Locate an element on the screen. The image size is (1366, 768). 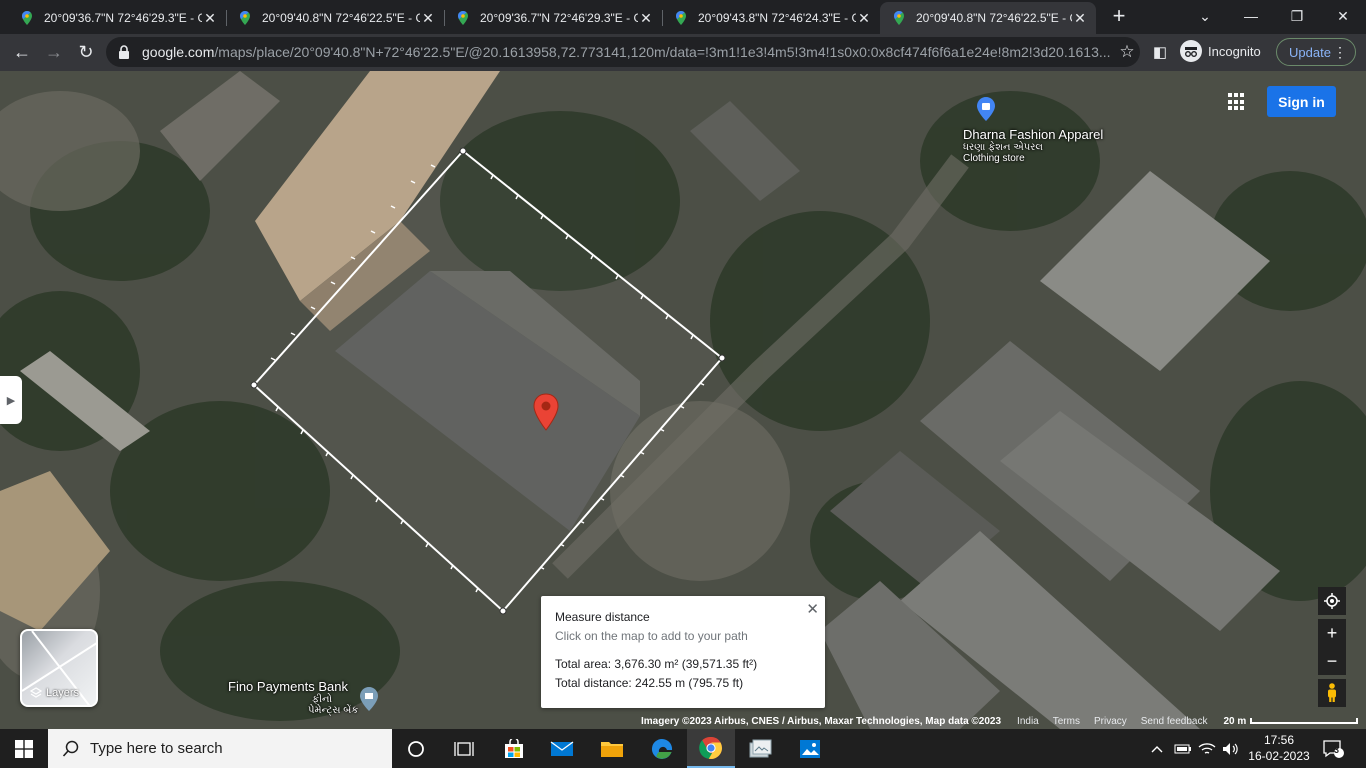
show-hidden-icons is located at coordinates (1157, 748).